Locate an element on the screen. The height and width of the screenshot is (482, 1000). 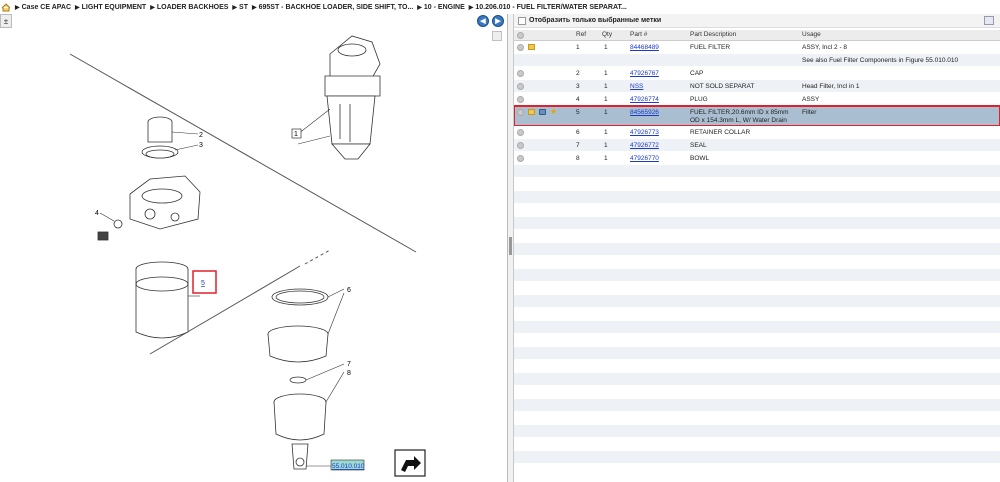
ref-cell: 2 is located at coordinates (578, 73).